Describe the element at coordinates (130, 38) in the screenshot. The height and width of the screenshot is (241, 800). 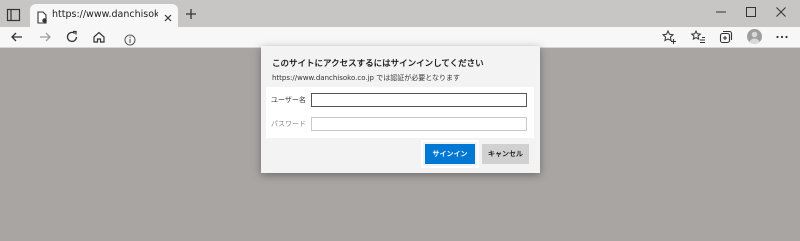
I see `info-icon` at that location.